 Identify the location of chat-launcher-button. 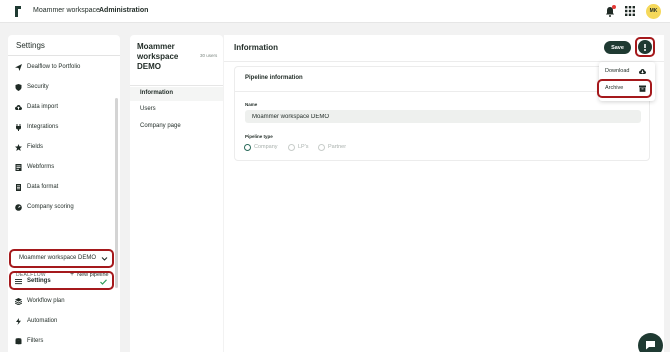
(650, 342).